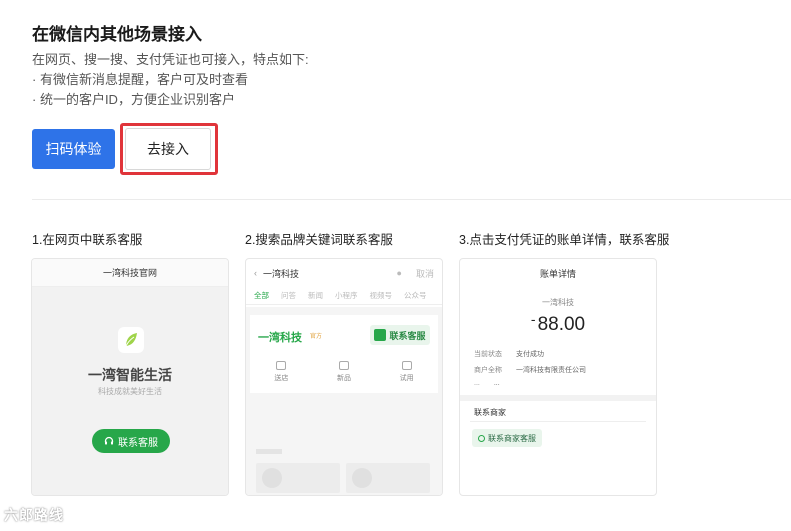 This screenshot has height=531, width=791. I want to click on search-tab: 公众号, so click(415, 295).